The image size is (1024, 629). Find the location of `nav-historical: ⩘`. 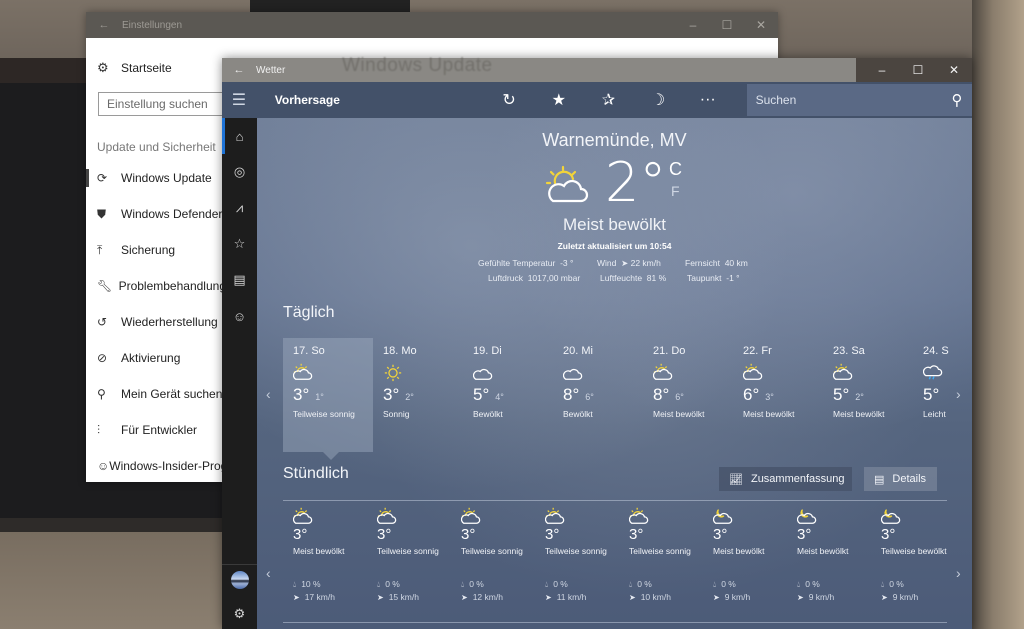

nav-historical: ⩘ is located at coordinates (239, 208).